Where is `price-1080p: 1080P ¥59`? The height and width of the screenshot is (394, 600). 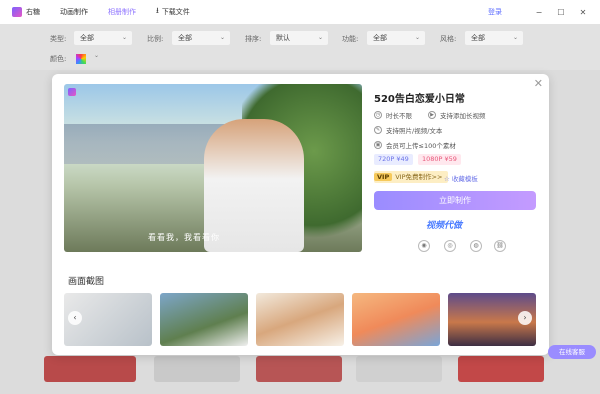
price-1080p: 1080P ¥59 is located at coordinates (439, 159).